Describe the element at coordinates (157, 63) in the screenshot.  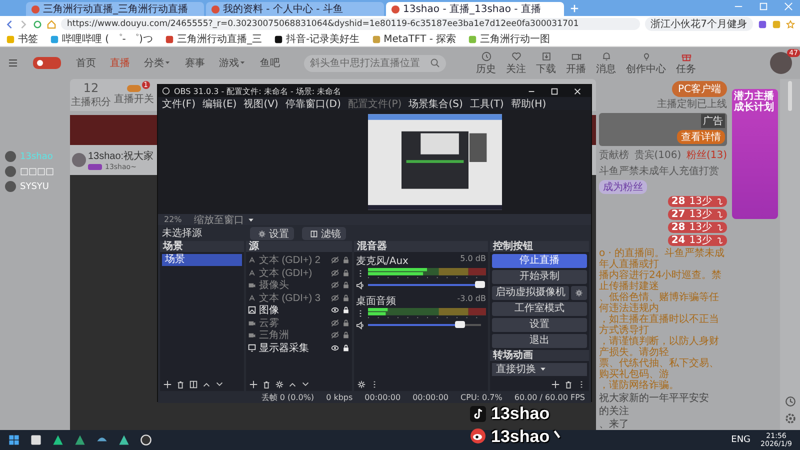
I see `nav-link: 分类` at that location.